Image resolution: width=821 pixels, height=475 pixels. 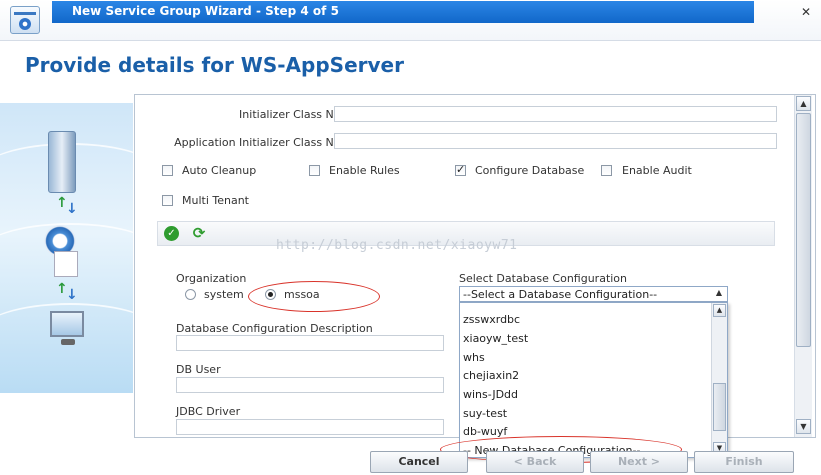 I want to click on annotation-ellipse, so click(x=314, y=296).